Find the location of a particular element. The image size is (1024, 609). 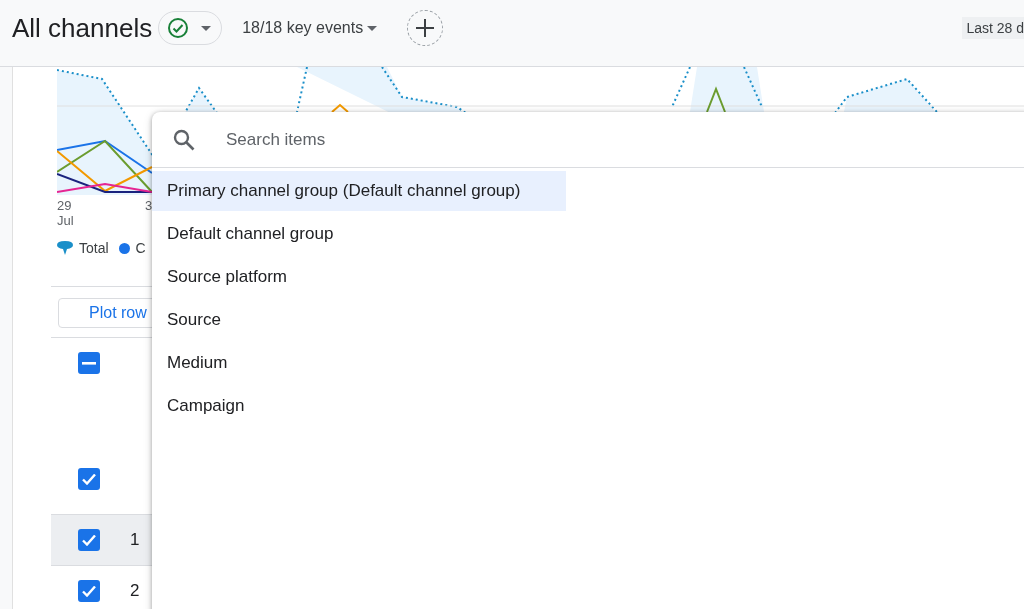

search-icon is located at coordinates (184, 139).